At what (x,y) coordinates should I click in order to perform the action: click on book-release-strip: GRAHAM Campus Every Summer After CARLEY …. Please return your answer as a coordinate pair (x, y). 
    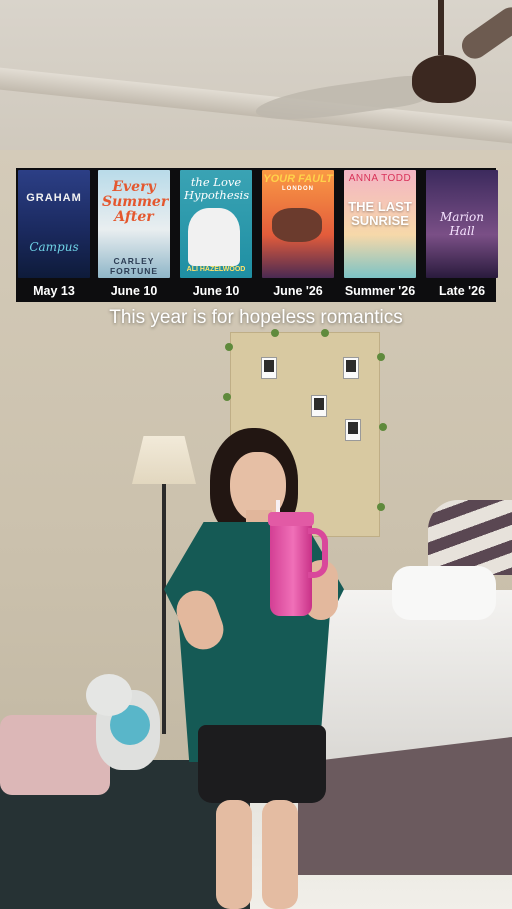
    Looking at the image, I should click on (257, 235).